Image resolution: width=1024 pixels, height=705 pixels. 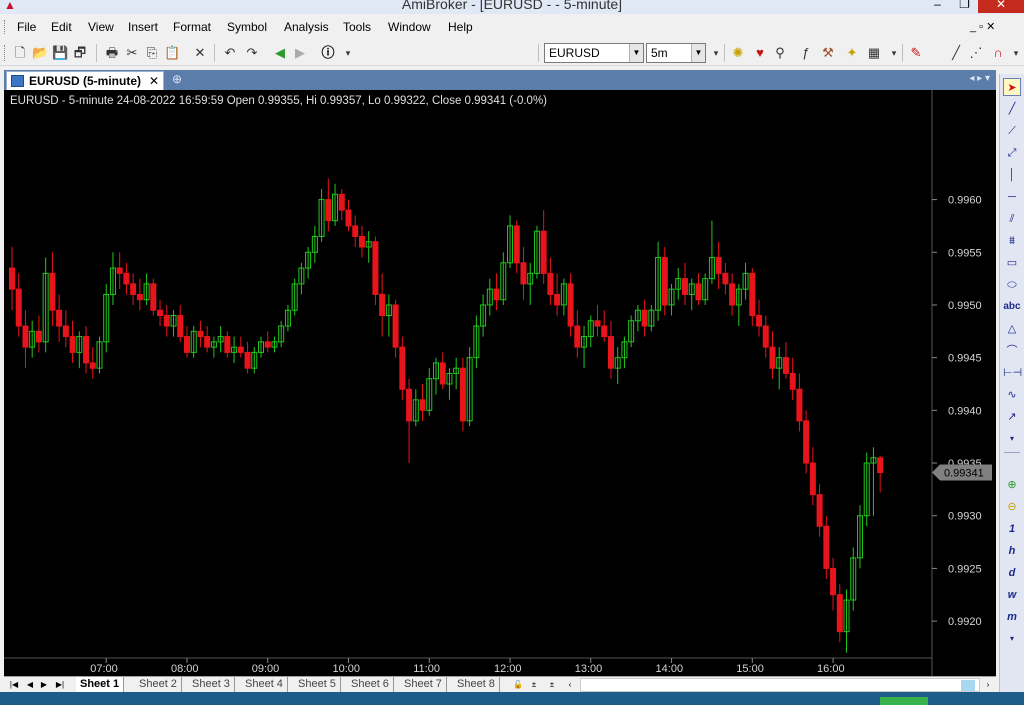 What do you see at coordinates (518, 684) in the screenshot?
I see `lock-icon: 🔓` at bounding box center [518, 684].